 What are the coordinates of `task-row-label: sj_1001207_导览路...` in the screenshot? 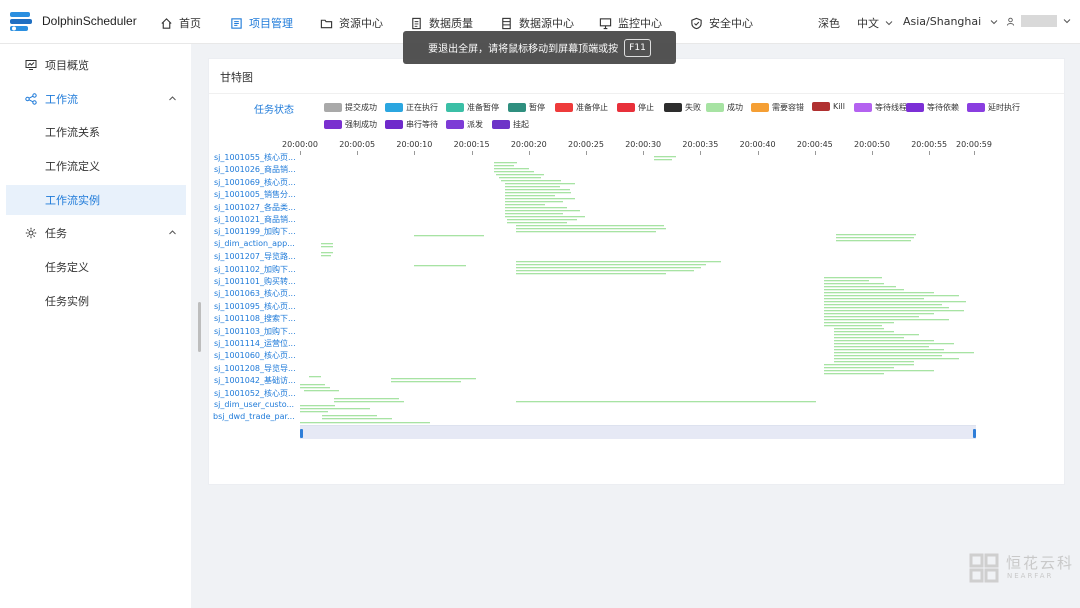 It's located at (255, 256).